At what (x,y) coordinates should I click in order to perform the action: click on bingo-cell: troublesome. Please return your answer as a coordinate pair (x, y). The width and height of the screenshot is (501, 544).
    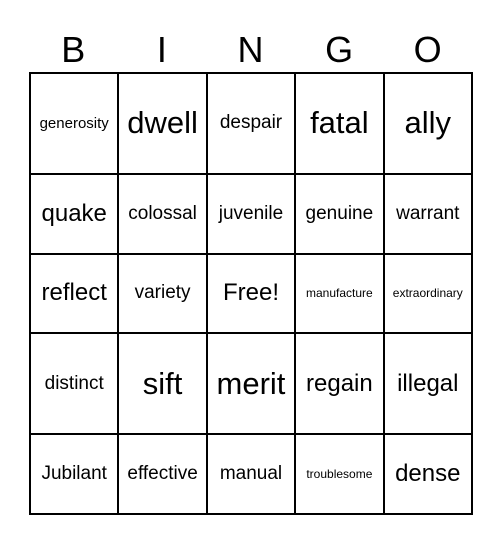
    Looking at the image, I should click on (339, 474).